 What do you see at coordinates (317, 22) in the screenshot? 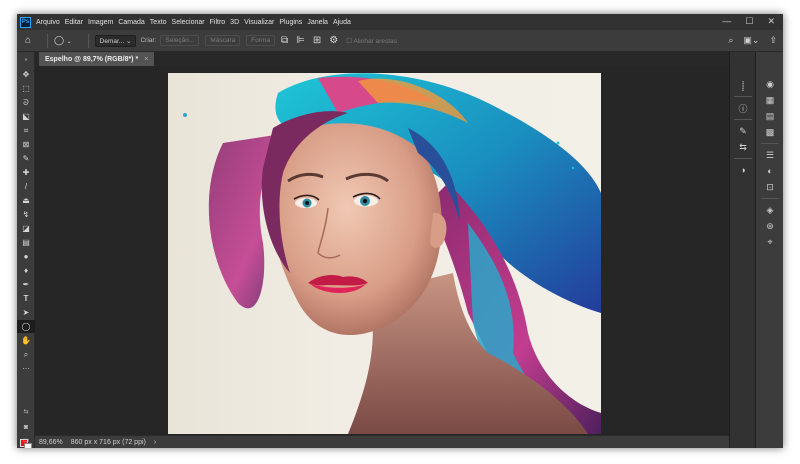
I see `menu-janela: Janela` at bounding box center [317, 22].